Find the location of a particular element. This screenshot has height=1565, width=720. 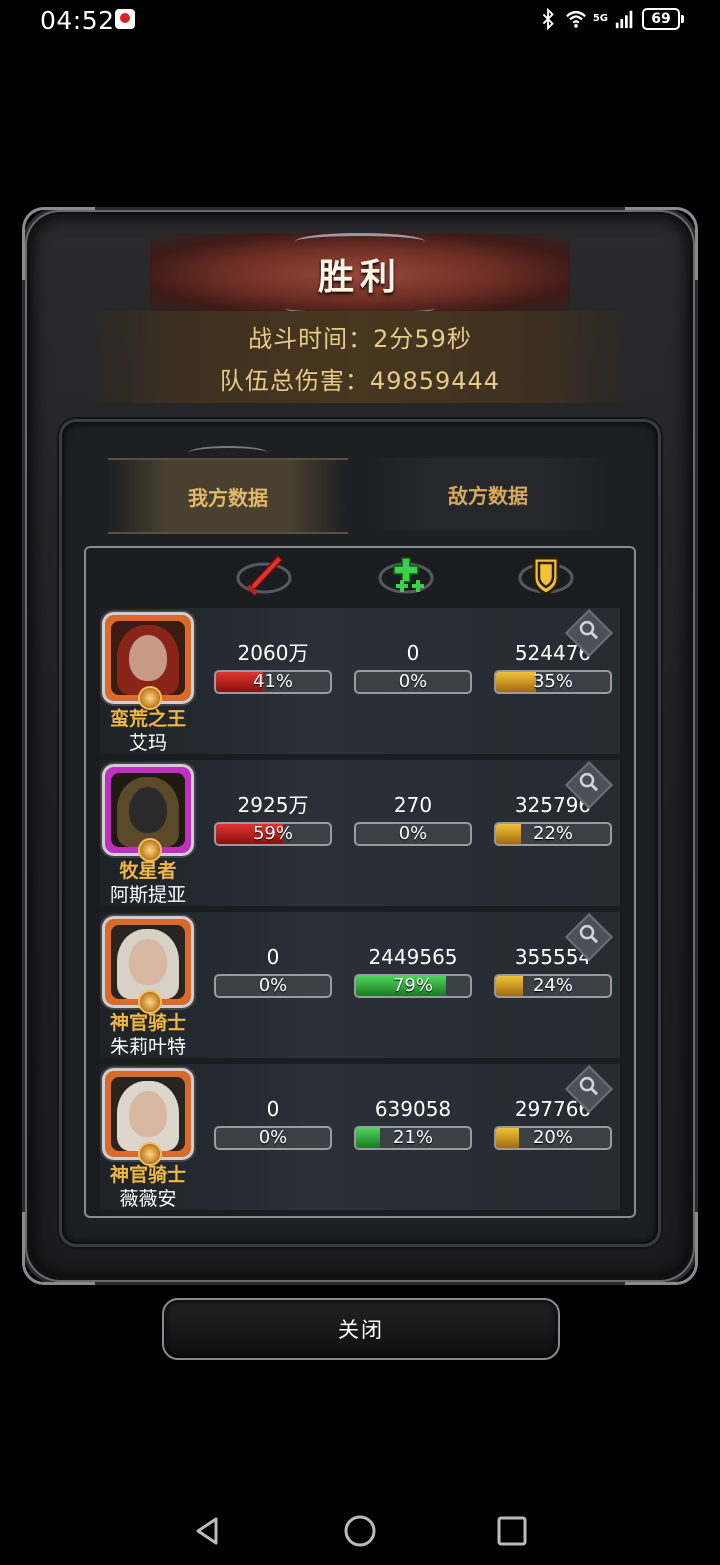

hero-class: 蛮荒之王 is located at coordinates (147, 719).